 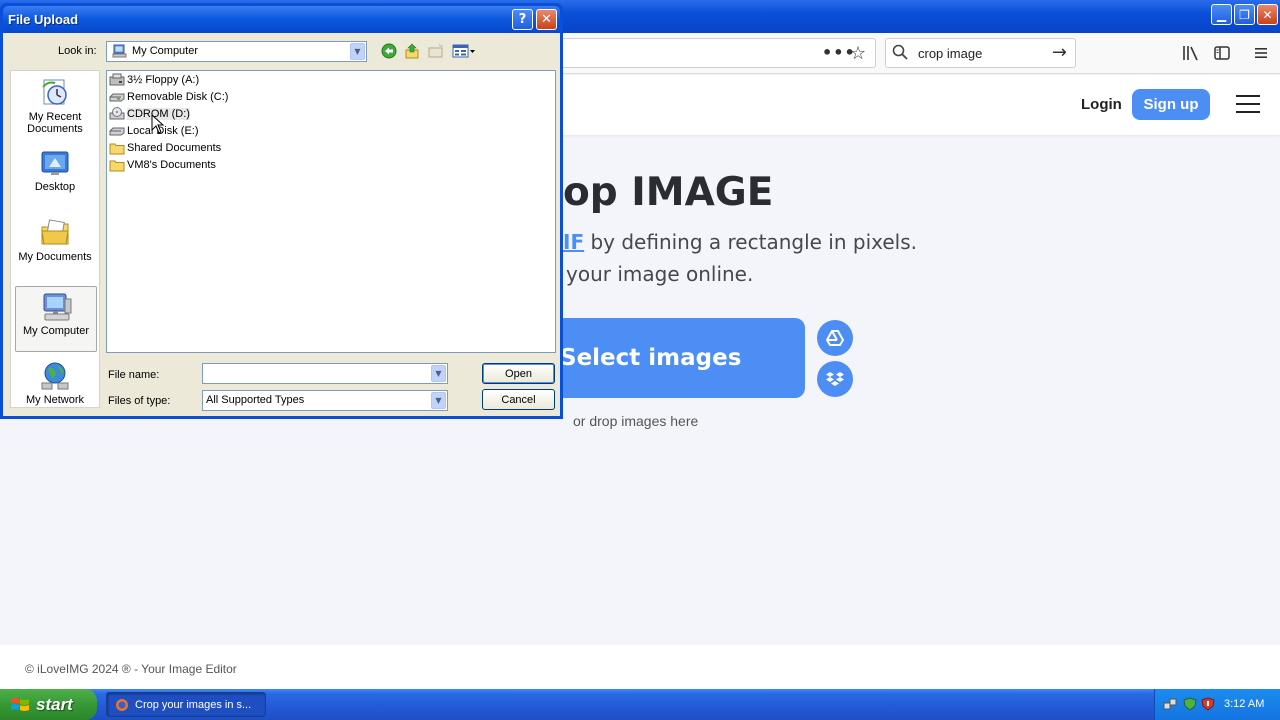 I want to click on security-tray-icon, so click(x=1190, y=704).